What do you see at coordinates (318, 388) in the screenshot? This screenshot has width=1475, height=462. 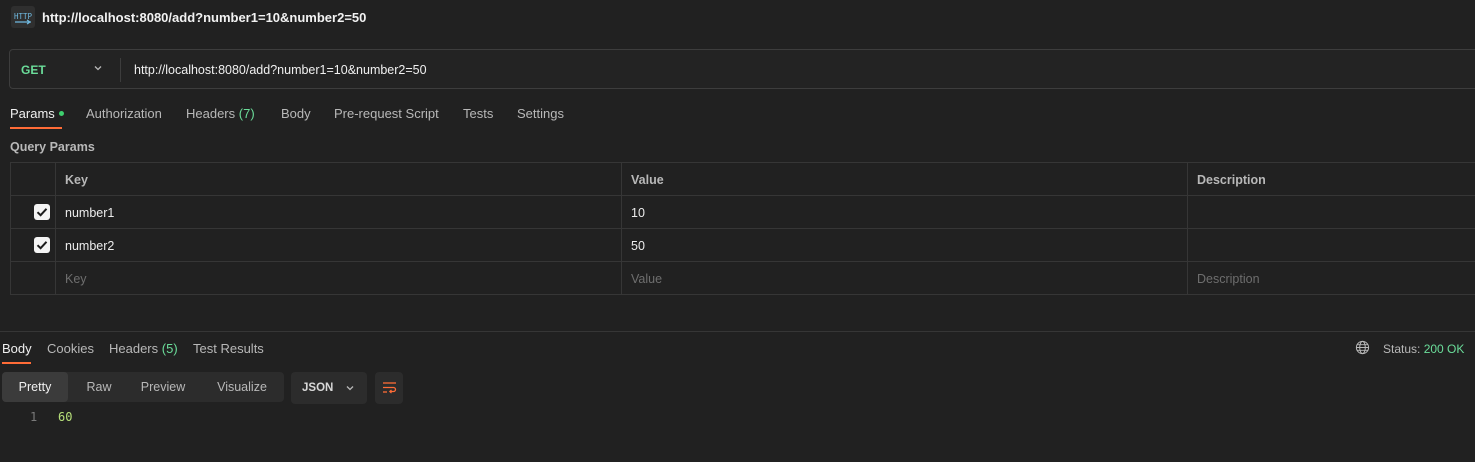 I see `format-label: JSON` at bounding box center [318, 388].